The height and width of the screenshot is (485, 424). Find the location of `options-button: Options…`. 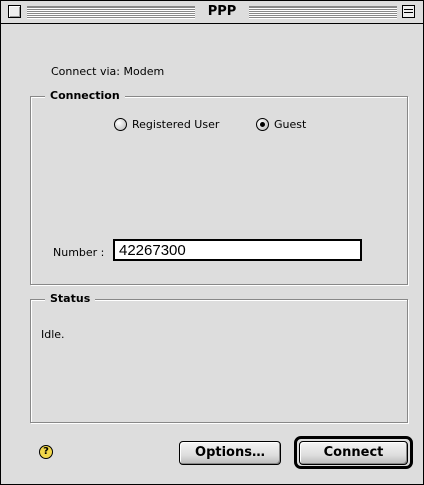

options-button: Options… is located at coordinates (230, 453).